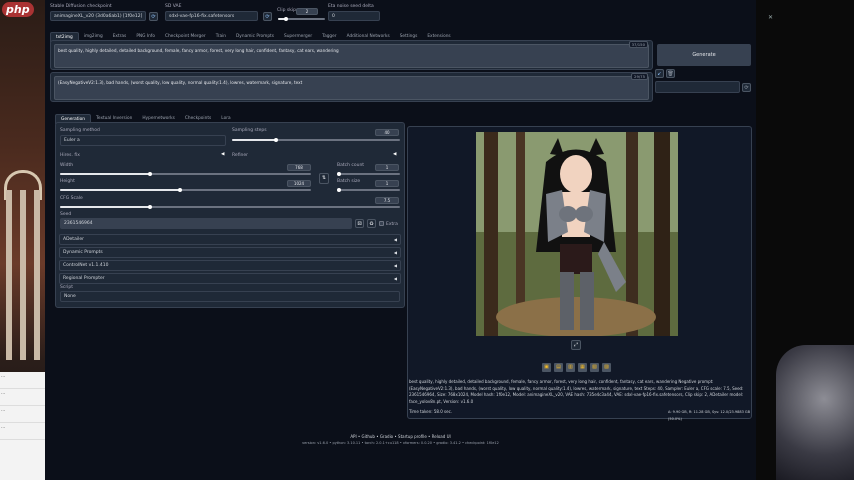  Describe the element at coordinates (594, 367) in the screenshot. I see `send-to-inpaint-icon: ▧` at that location.